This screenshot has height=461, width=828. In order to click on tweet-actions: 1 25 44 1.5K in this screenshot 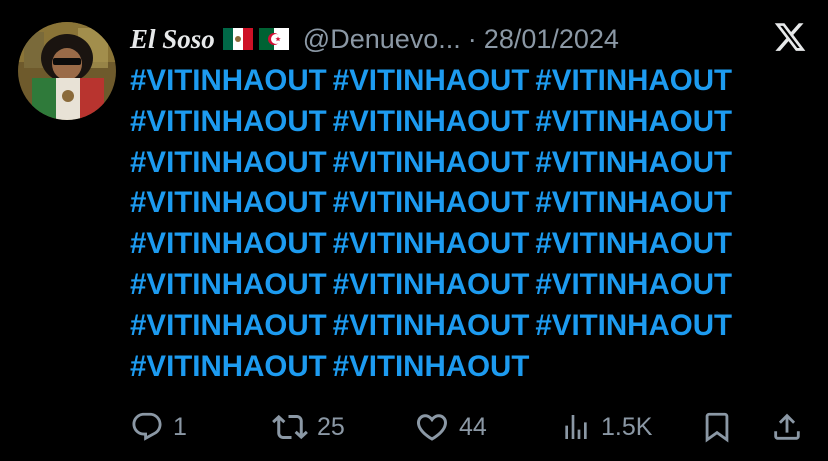, I will do `click(414, 427)`.